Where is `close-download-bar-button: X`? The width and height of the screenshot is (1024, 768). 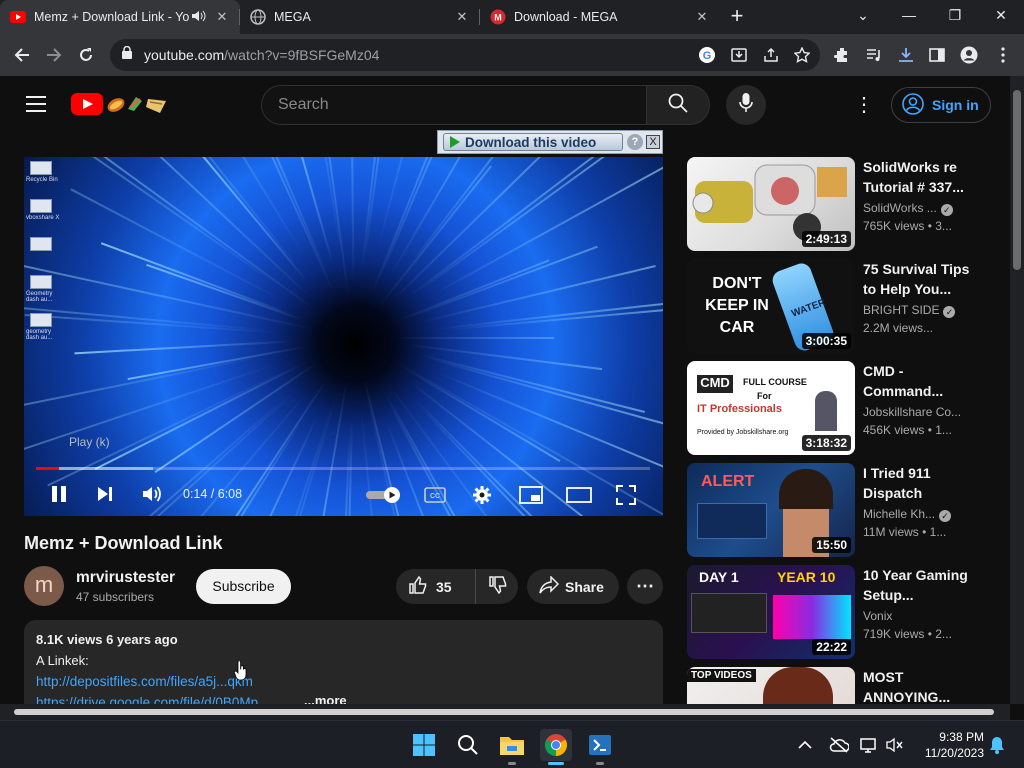
close-download-bar-button: X is located at coordinates (653, 142).